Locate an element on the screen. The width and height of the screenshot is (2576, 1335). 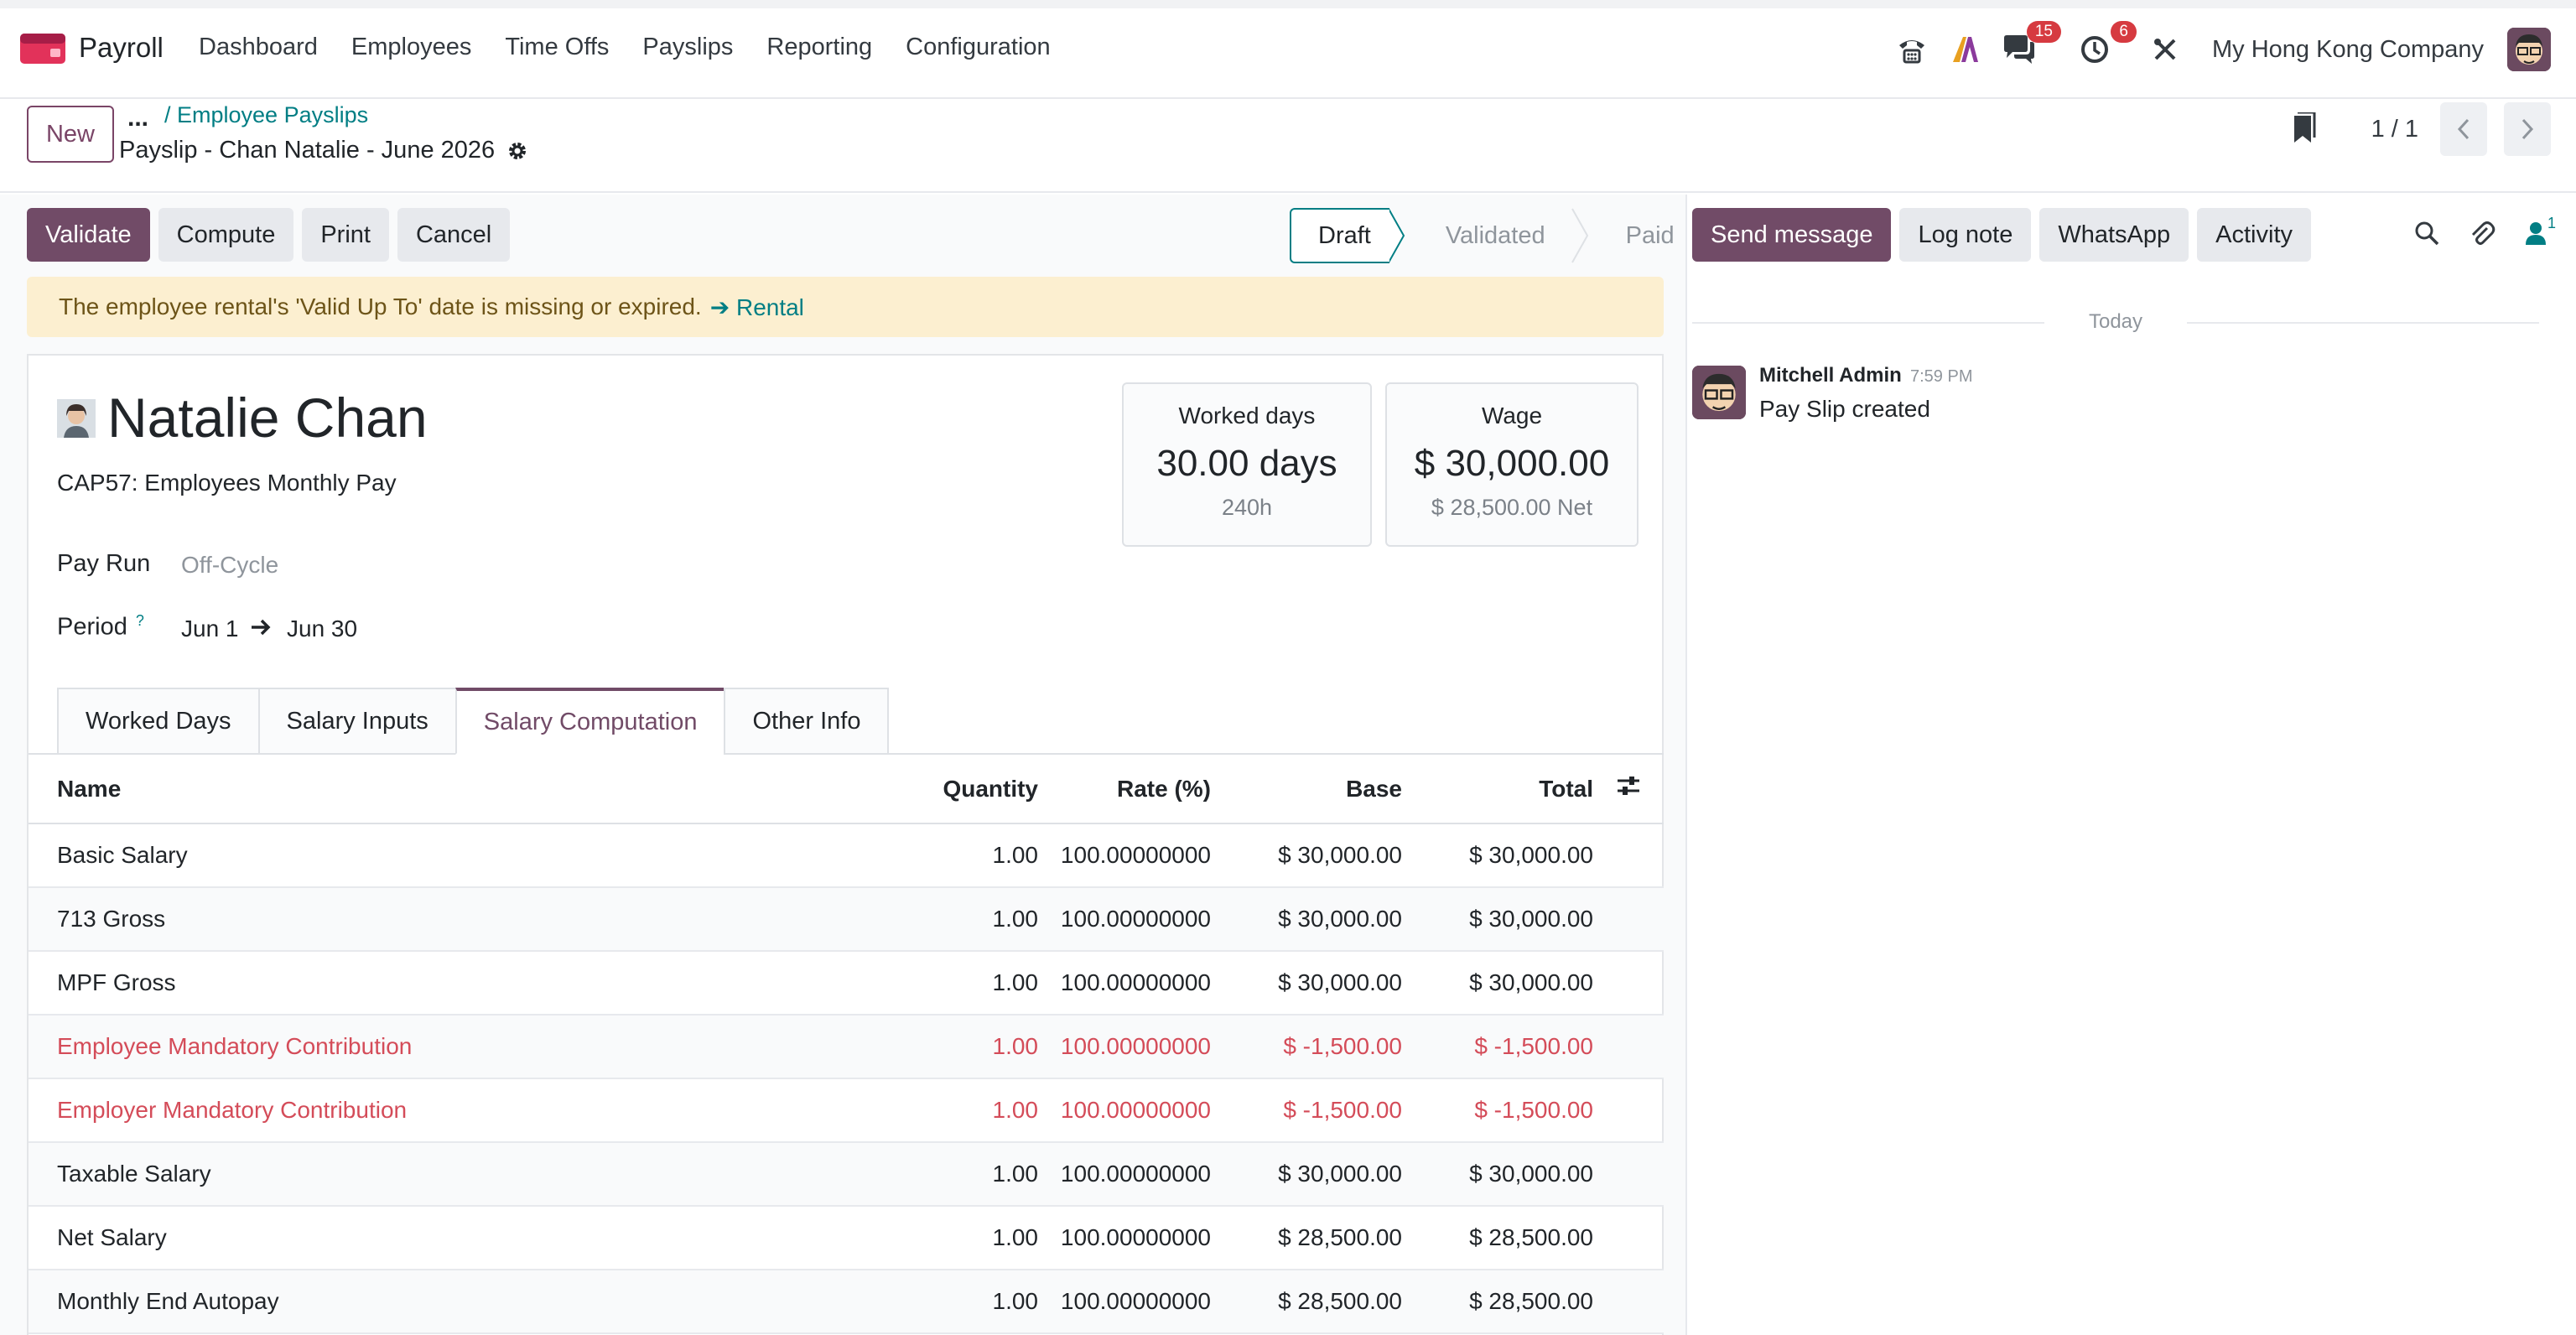
pay-run-field: Off-Cycle is located at coordinates (229, 565).